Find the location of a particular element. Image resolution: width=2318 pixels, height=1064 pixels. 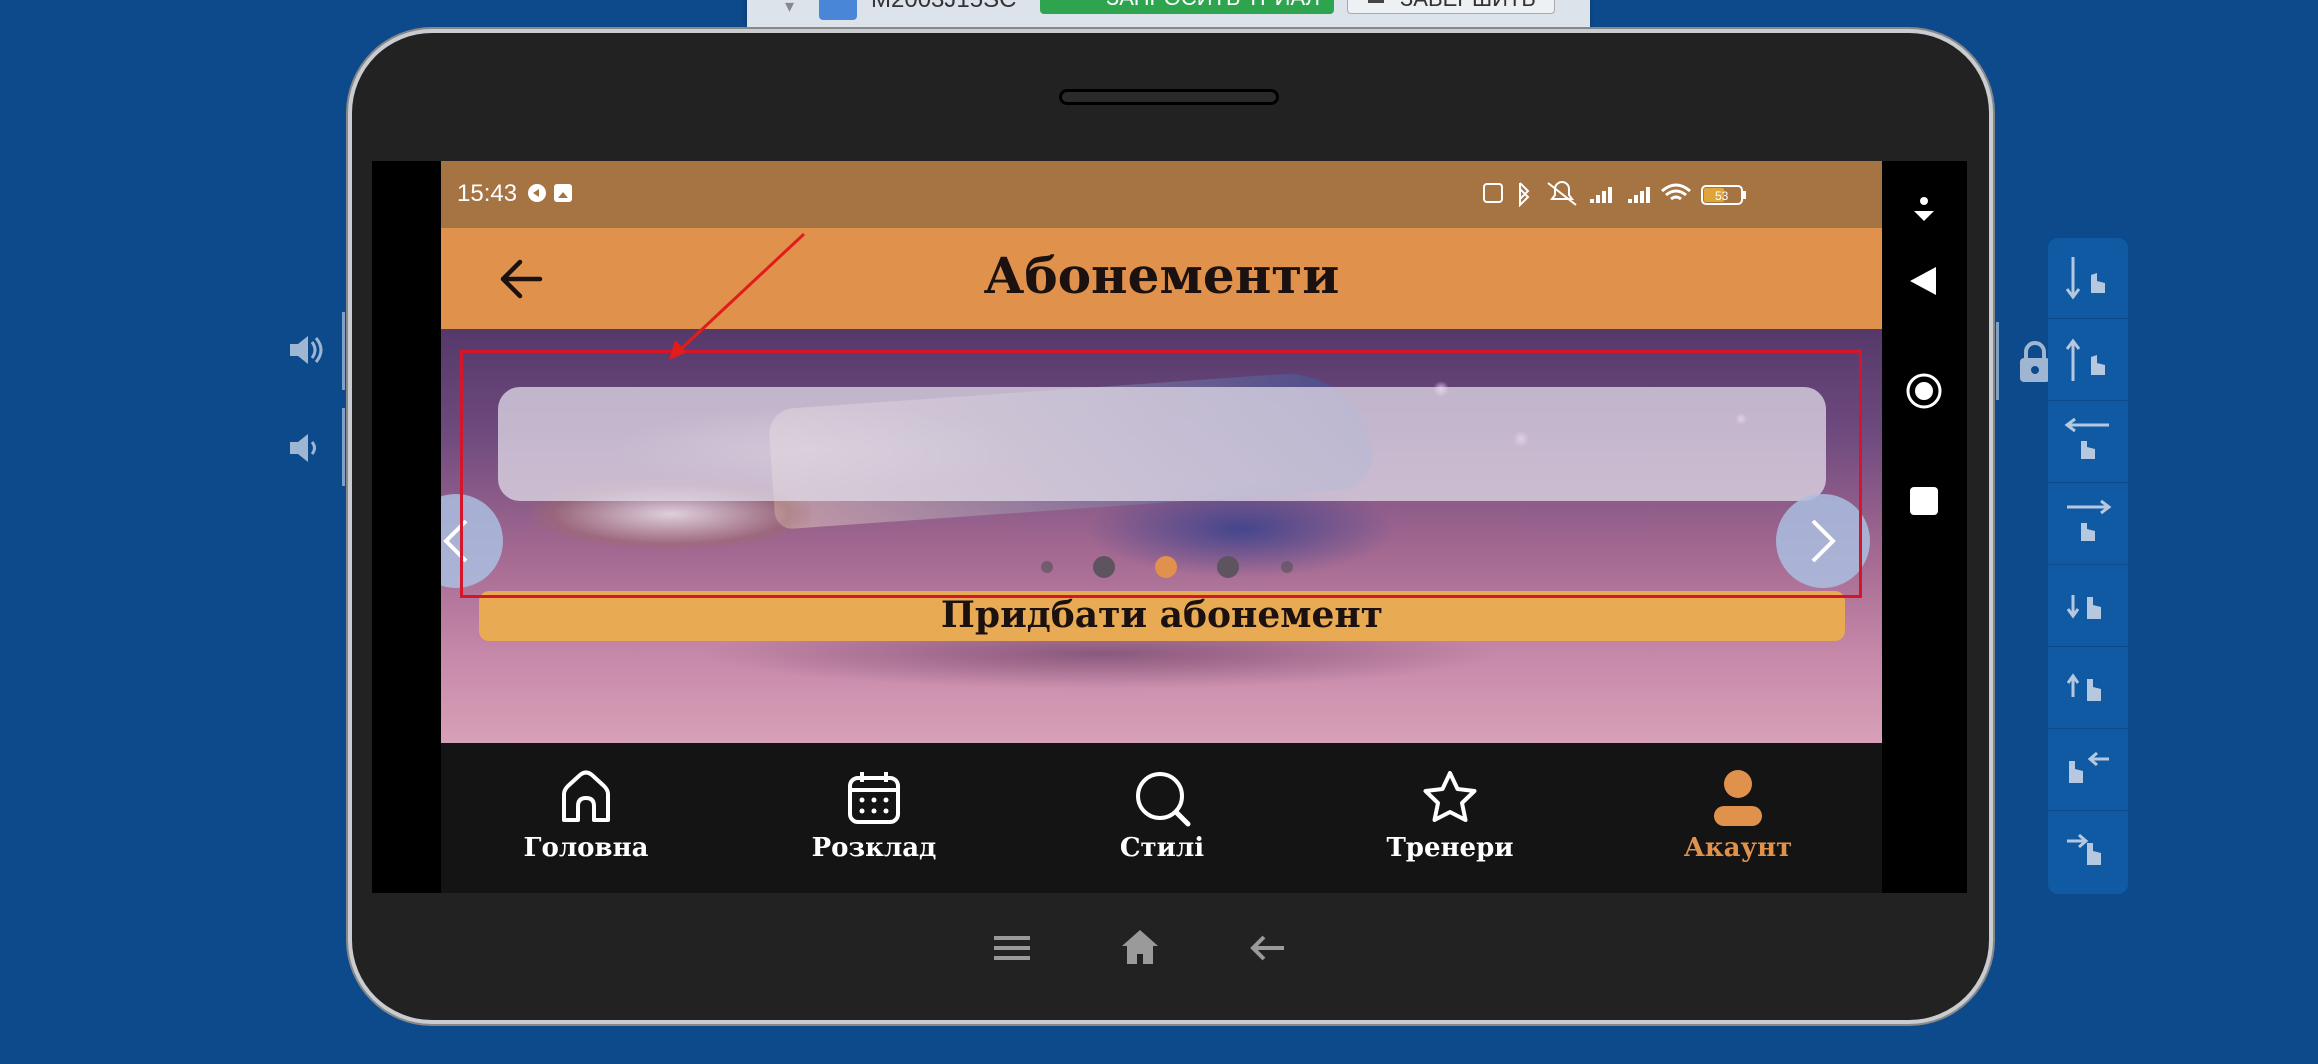

scroll-up-button is located at coordinates (2088, 688).